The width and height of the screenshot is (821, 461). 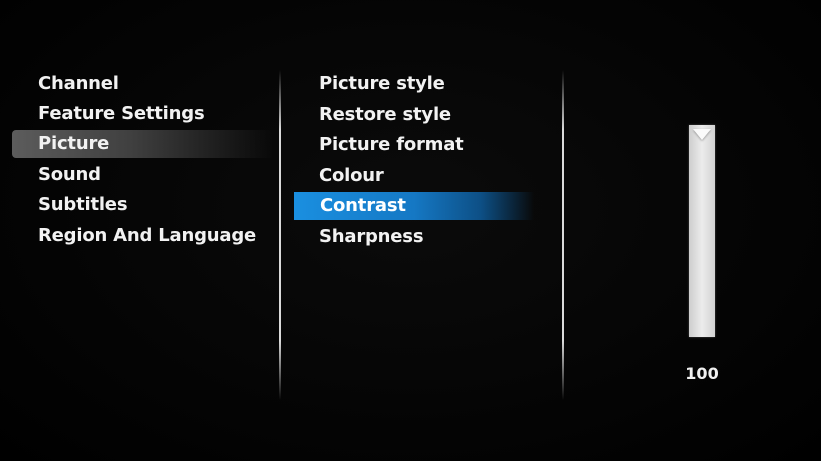 What do you see at coordinates (69, 175) in the screenshot?
I see `menu-item-sound: Sound` at bounding box center [69, 175].